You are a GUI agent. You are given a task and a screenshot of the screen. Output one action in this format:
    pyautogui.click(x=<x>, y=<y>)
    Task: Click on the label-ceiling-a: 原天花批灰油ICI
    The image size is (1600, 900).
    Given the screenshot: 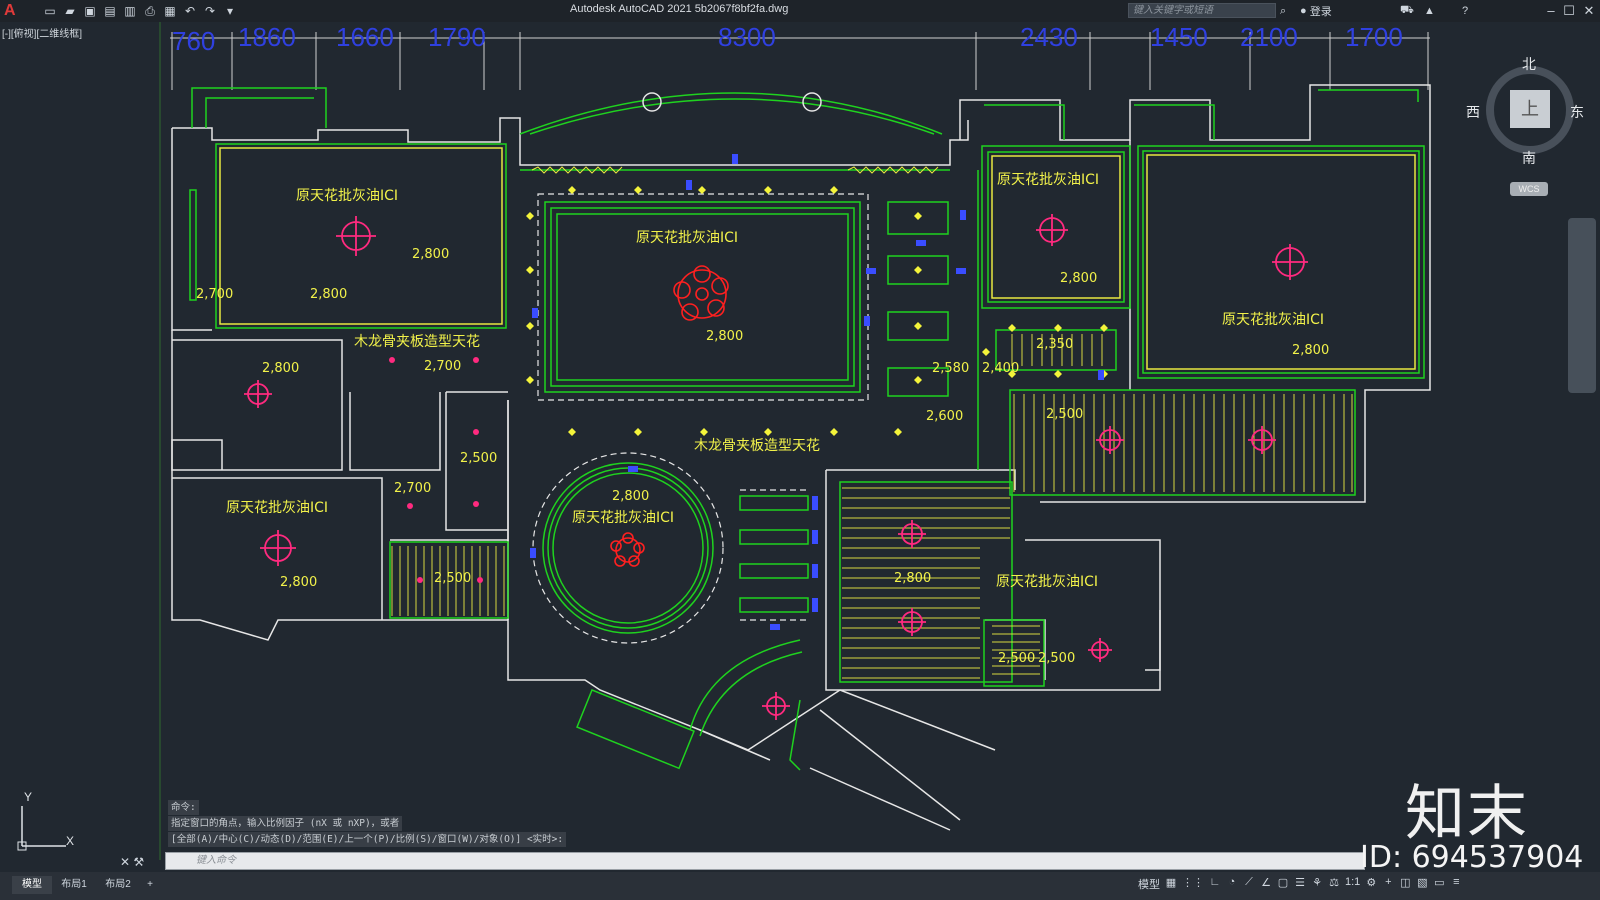 What is the action you would take?
    pyautogui.click(x=347, y=196)
    